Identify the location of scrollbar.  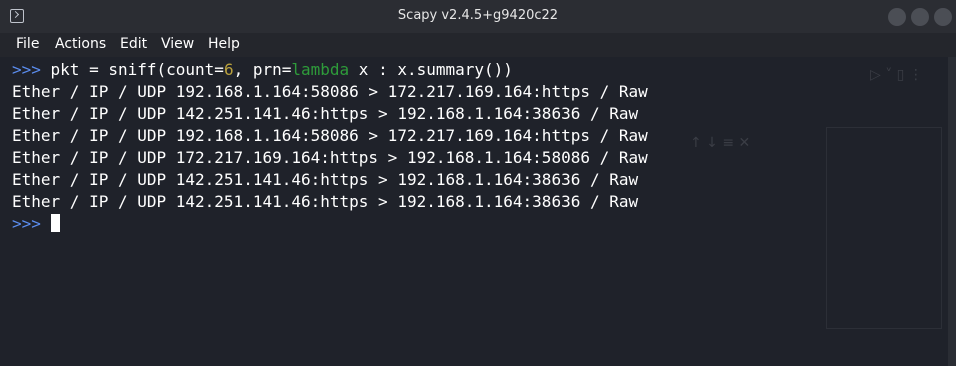
(952, 211).